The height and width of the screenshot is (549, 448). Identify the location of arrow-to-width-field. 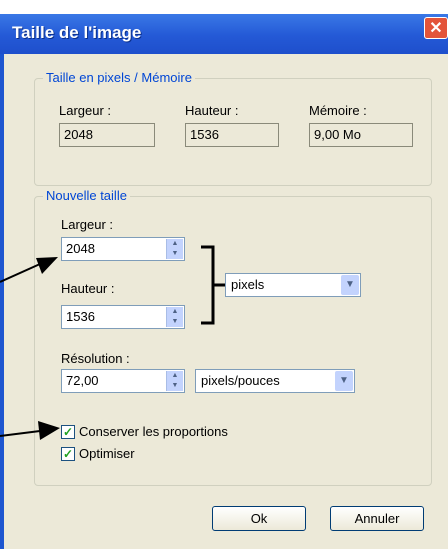
(29, 270).